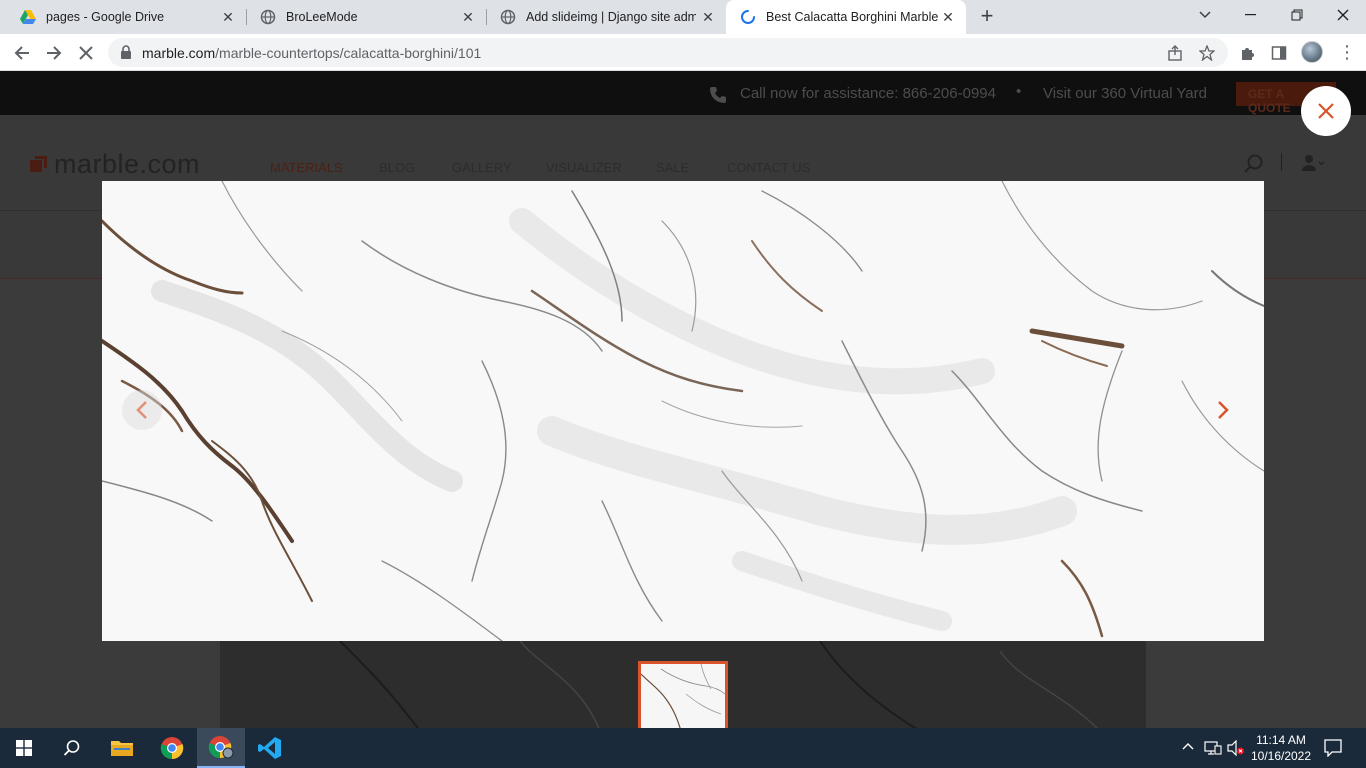 The image size is (1366, 768). I want to click on user-account-icon, so click(1314, 165).